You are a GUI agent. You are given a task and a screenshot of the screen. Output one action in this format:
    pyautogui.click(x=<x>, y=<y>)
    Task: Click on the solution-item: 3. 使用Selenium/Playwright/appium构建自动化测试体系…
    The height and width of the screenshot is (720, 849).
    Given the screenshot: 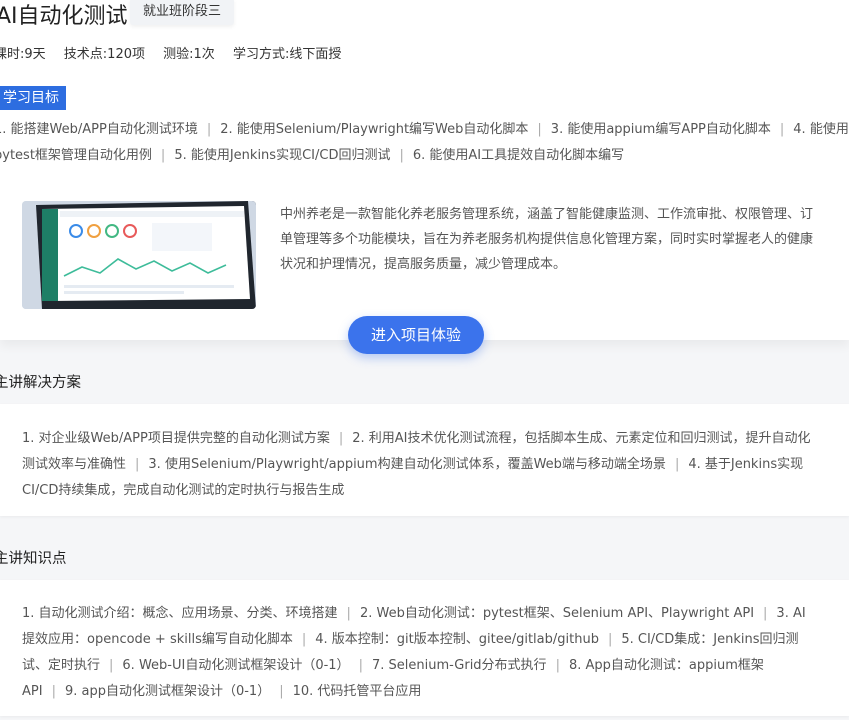 What is the action you would take?
    pyautogui.click(x=407, y=464)
    